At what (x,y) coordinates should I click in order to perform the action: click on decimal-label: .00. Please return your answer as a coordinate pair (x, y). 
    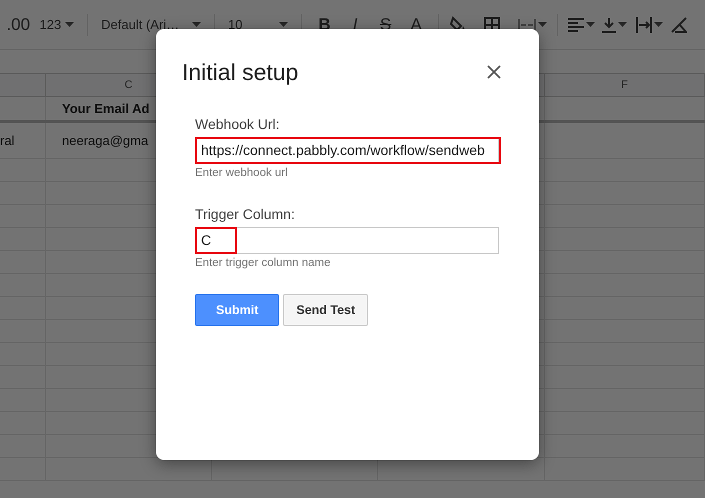
    Looking at the image, I should click on (18, 25).